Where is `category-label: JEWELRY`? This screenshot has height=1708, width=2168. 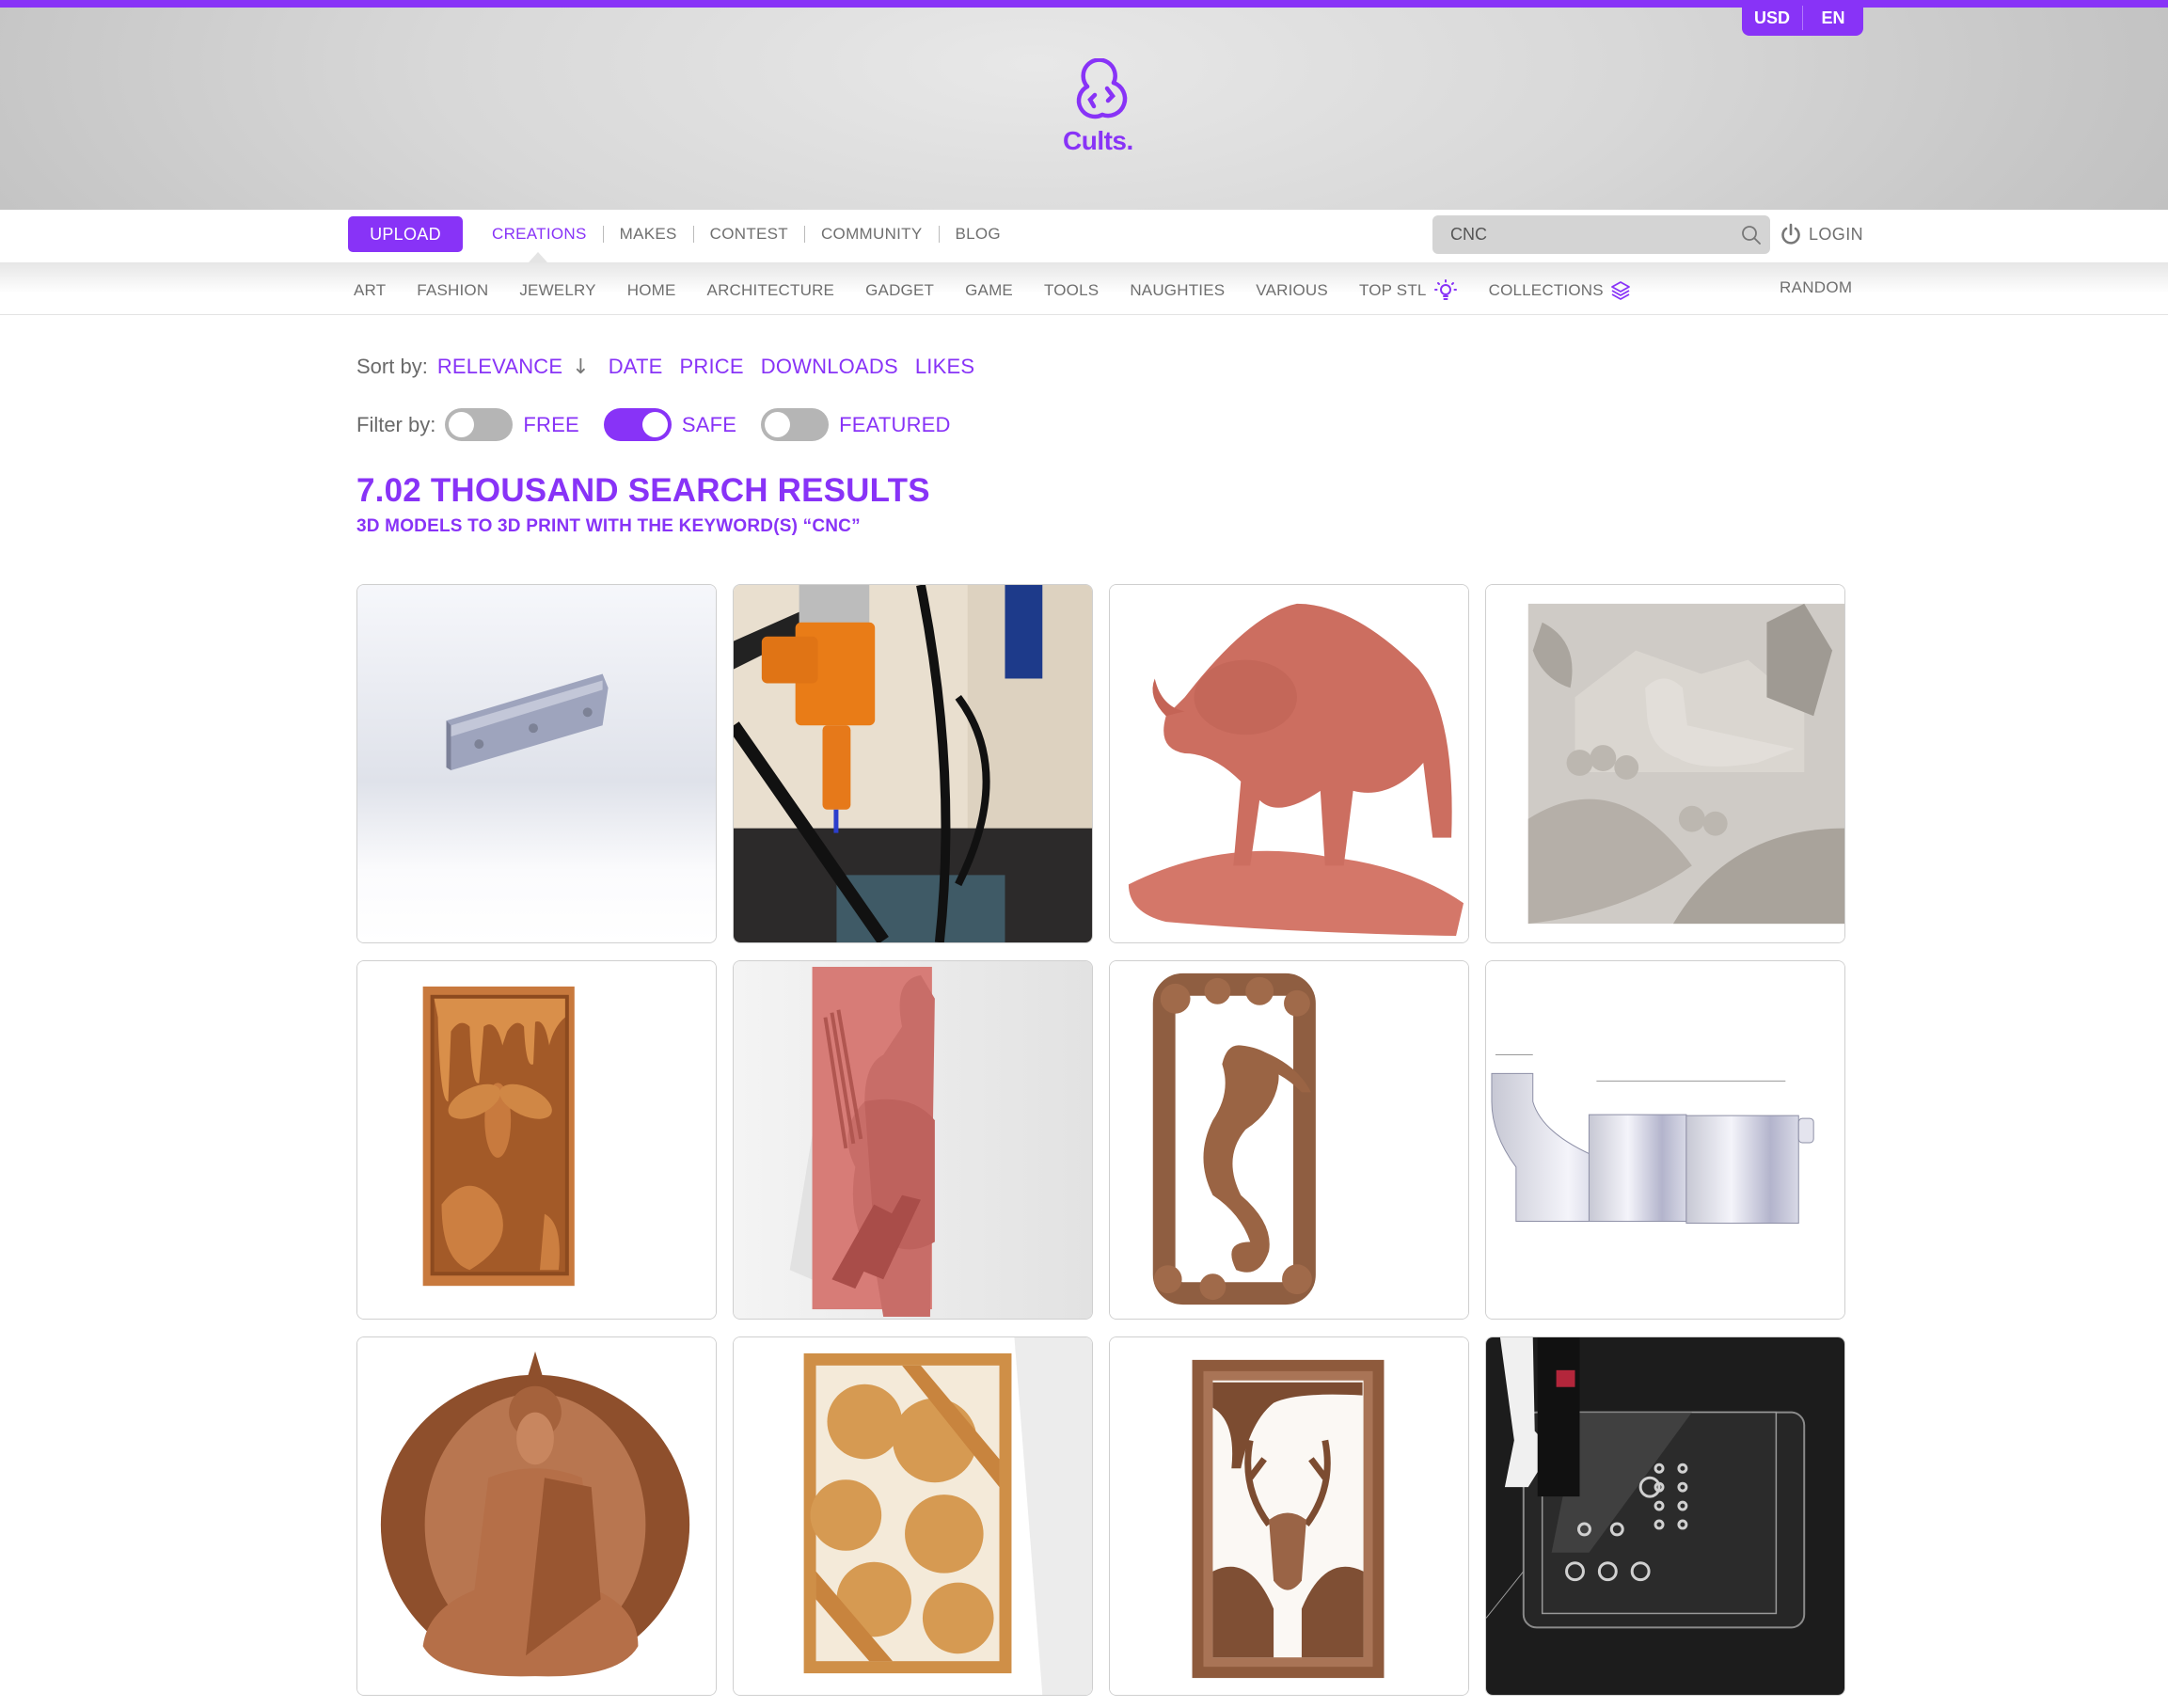 category-label: JEWELRY is located at coordinates (557, 290).